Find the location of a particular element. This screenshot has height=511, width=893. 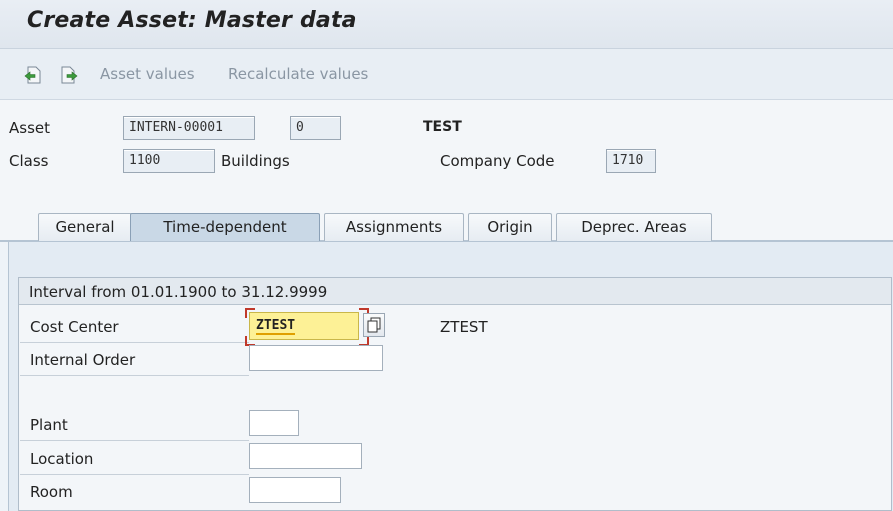

cost-center-description: ZTEST is located at coordinates (464, 327).